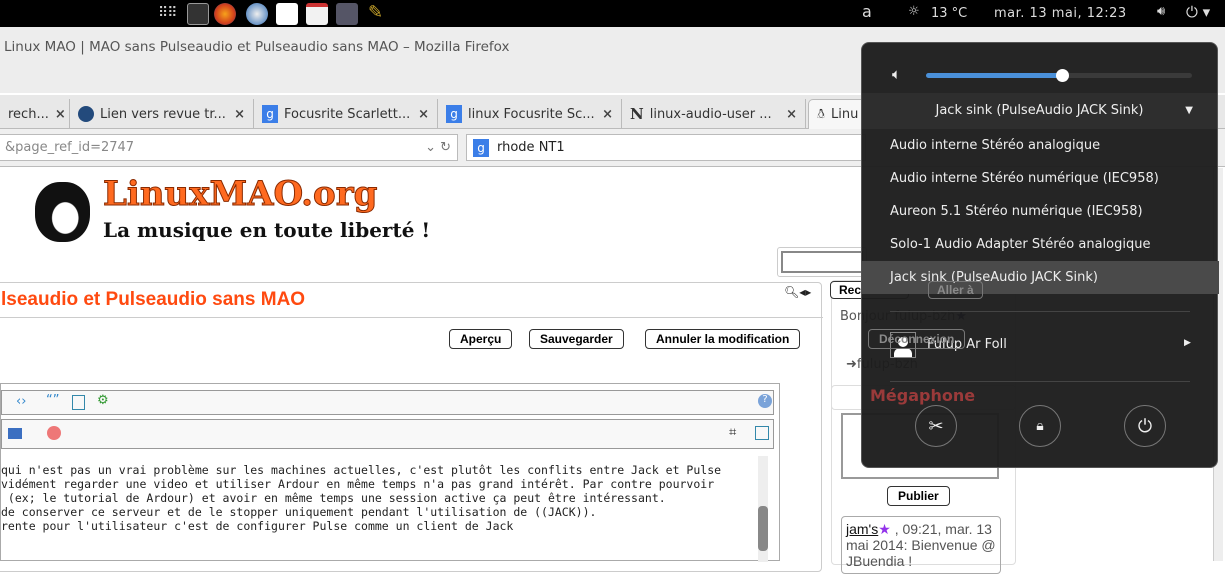 The height and width of the screenshot is (574, 1225). What do you see at coordinates (797, 292) in the screenshot?
I see `zoom-icon: 🔍︎◂▸` at bounding box center [797, 292].